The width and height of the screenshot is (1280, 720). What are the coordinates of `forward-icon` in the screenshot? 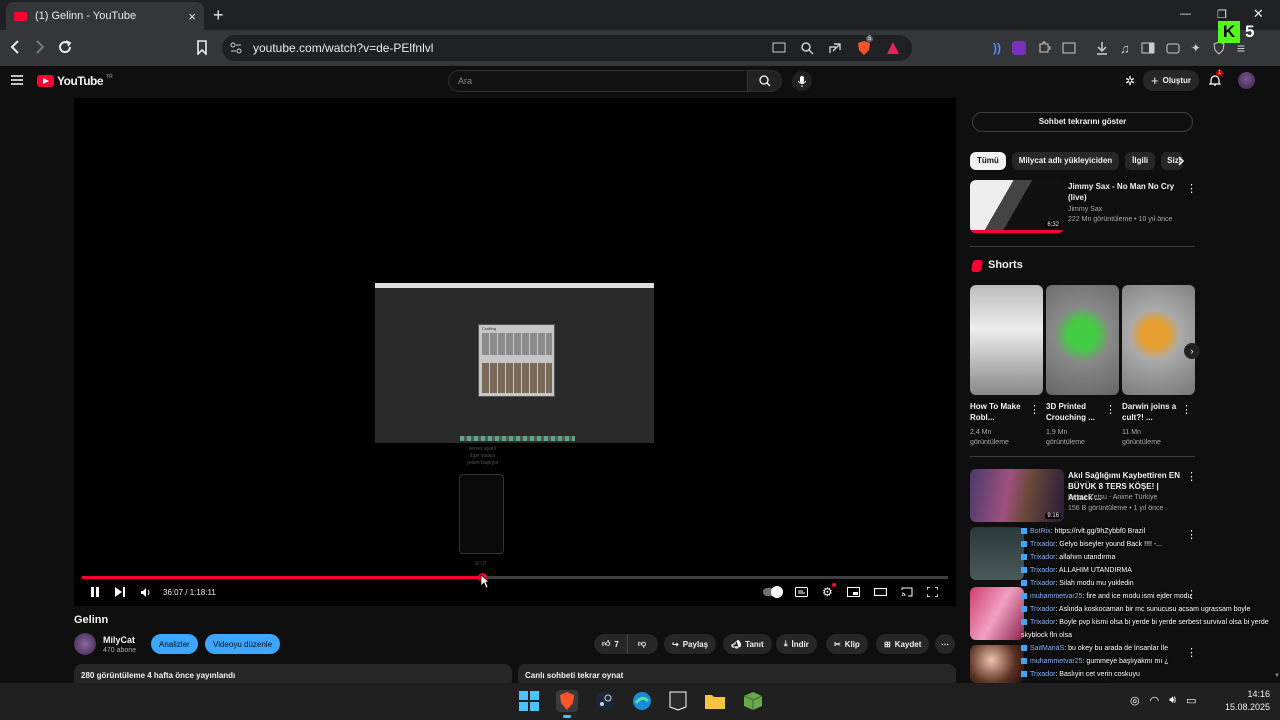 It's located at (40, 47).